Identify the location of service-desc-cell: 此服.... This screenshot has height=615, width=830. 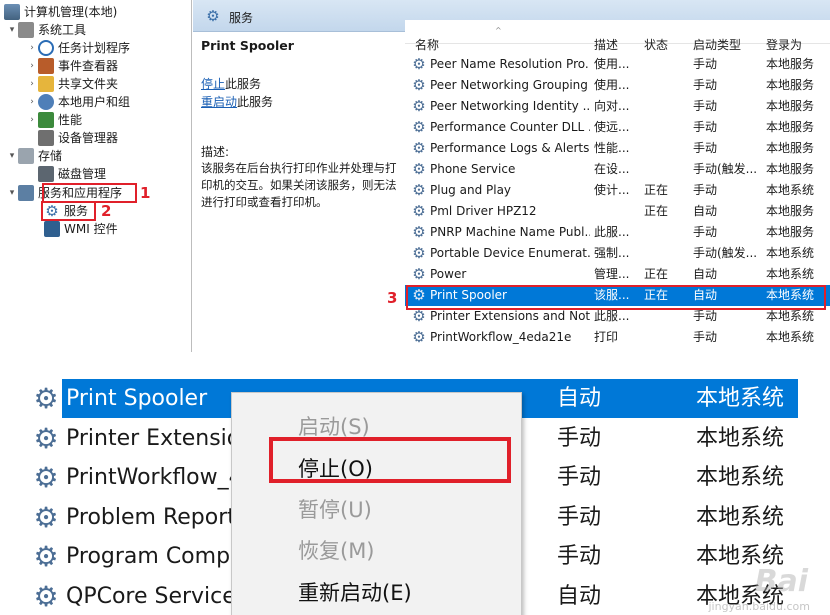
(612, 232).